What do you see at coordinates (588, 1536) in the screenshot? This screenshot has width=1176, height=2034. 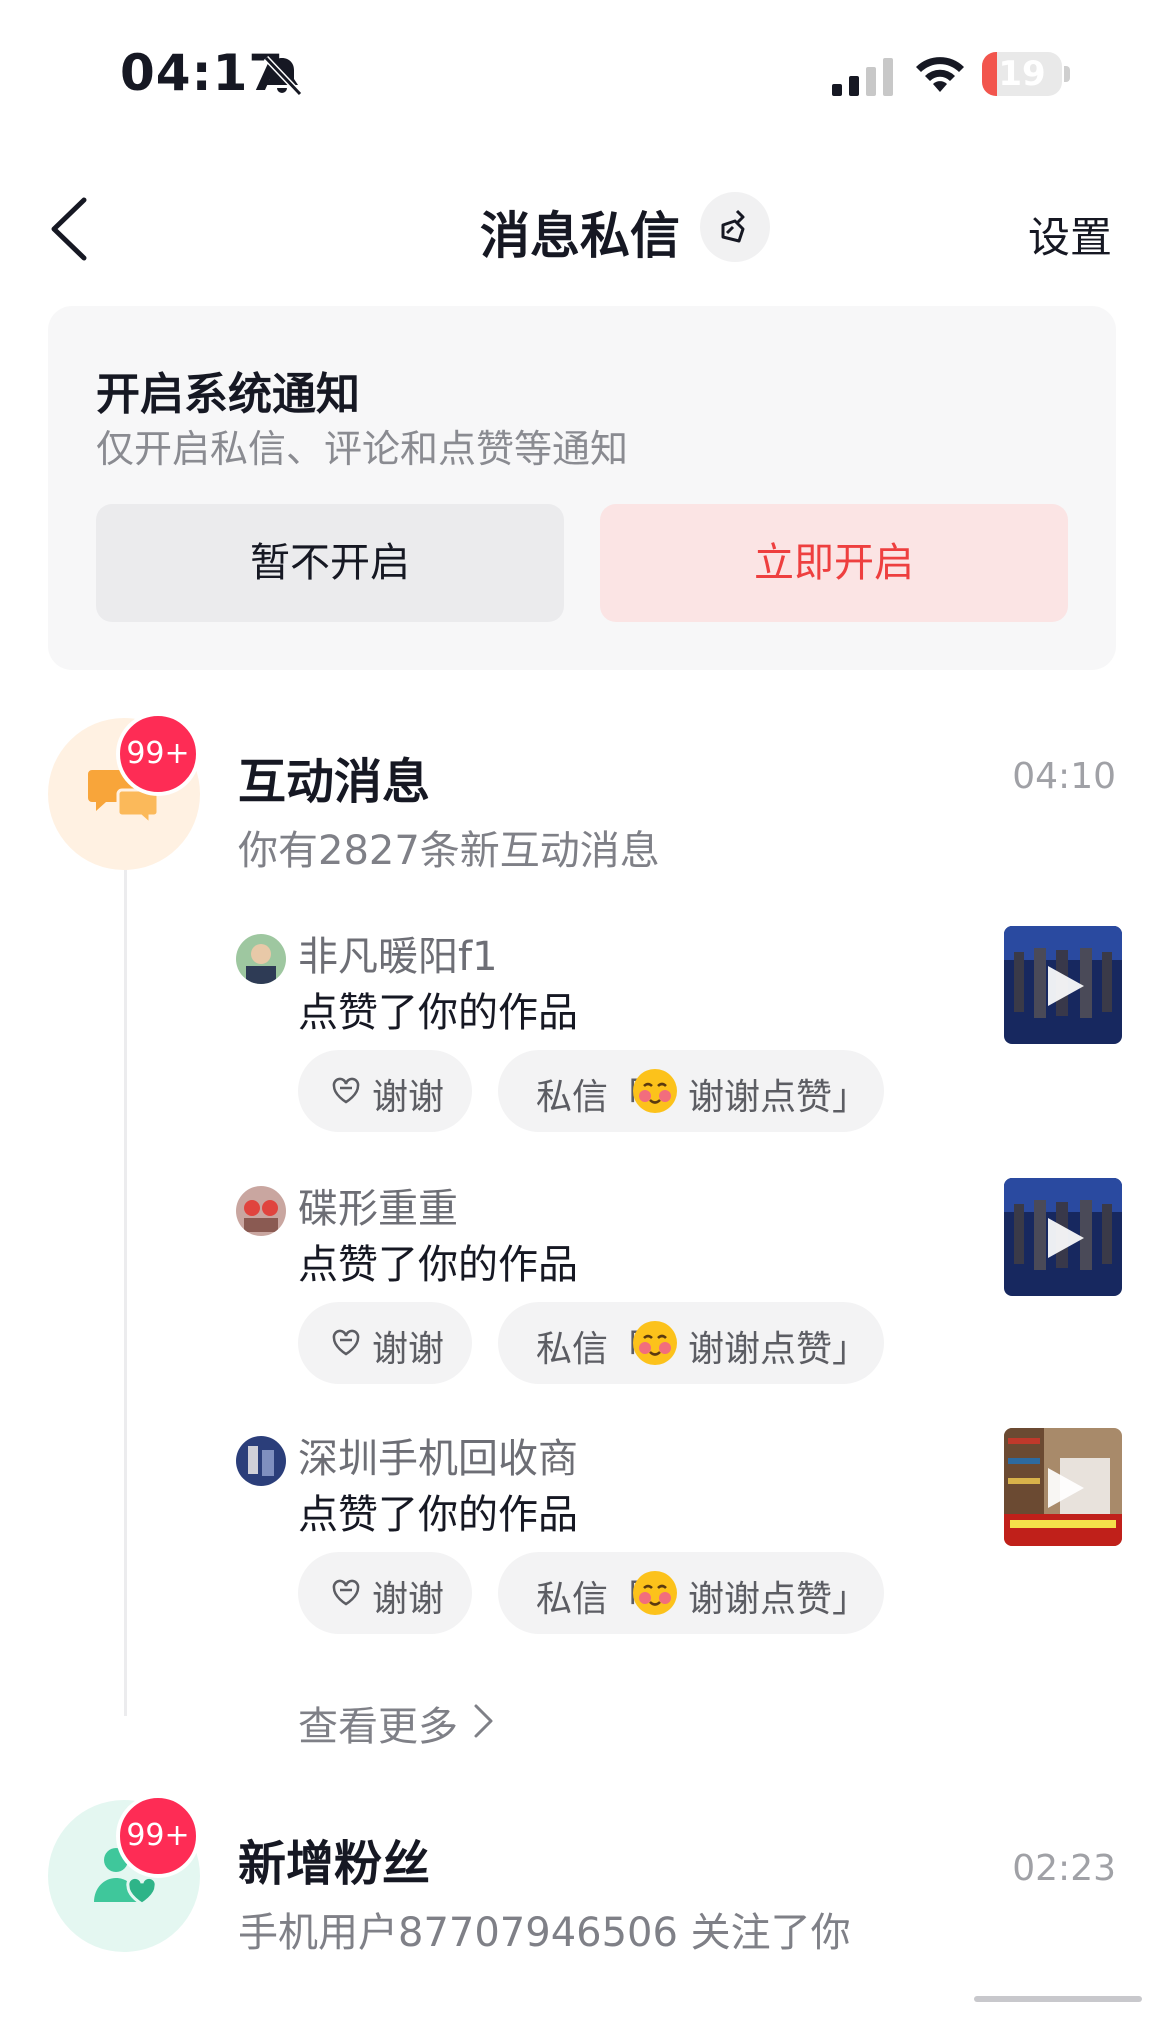 I see `list-item: 深圳手机回收商 点赞了你的作品 谢谢 私信「 谢谢点赞」` at bounding box center [588, 1536].